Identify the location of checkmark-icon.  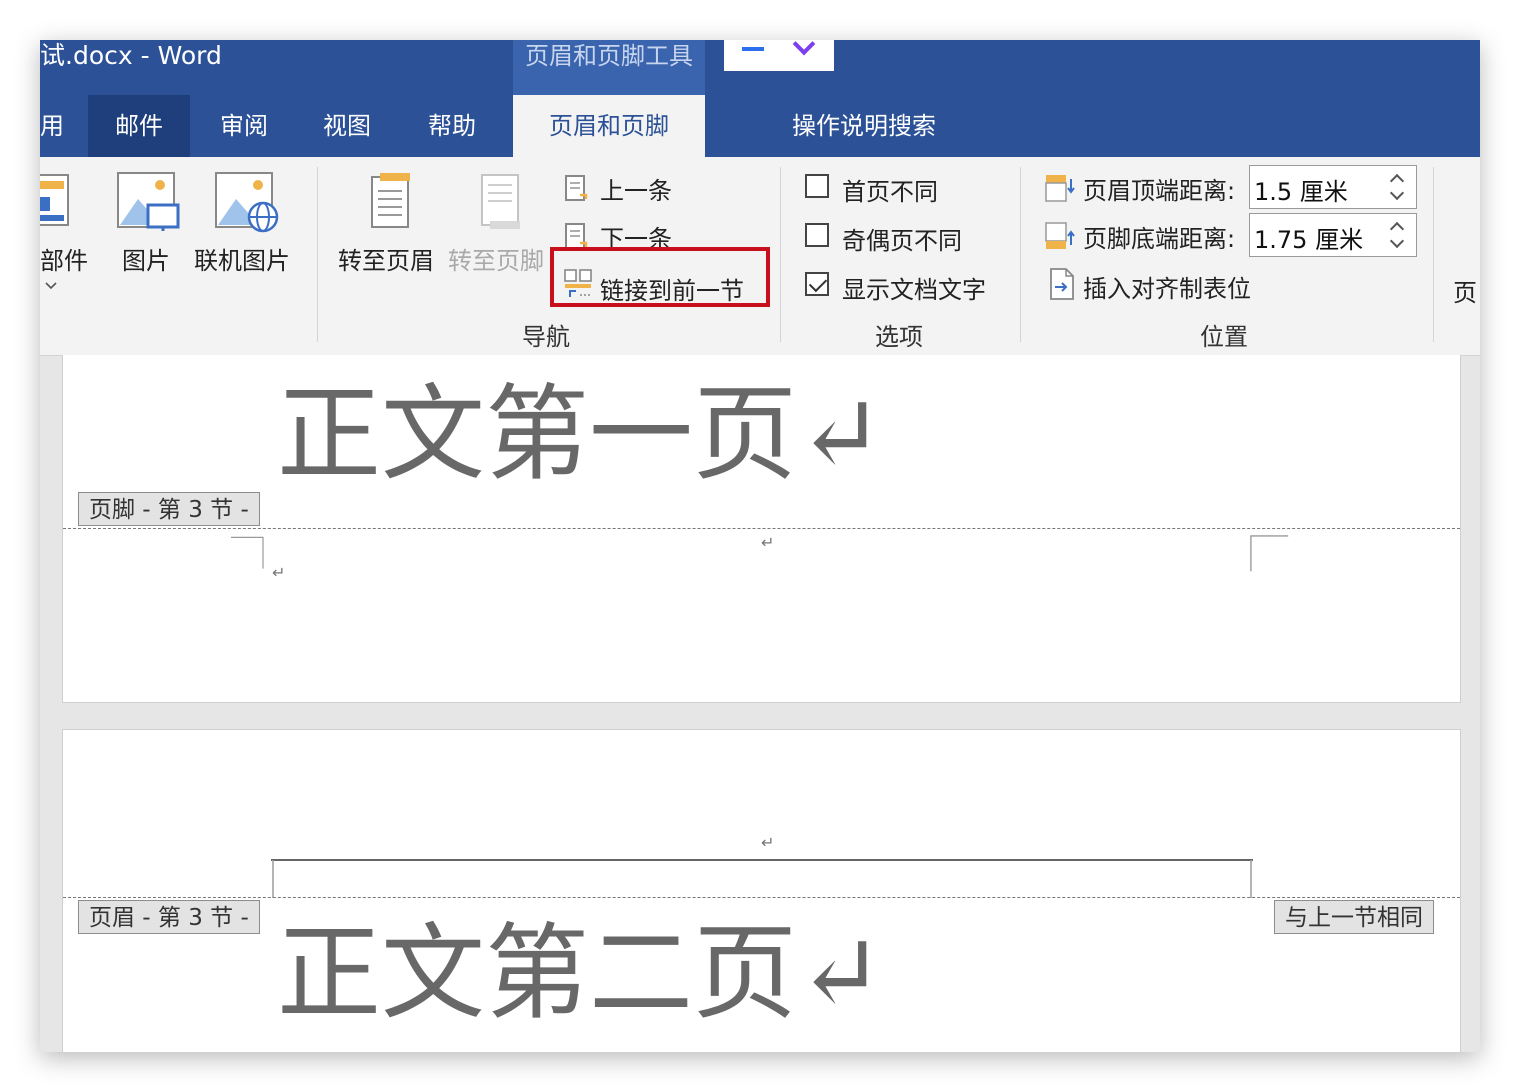
(818, 283).